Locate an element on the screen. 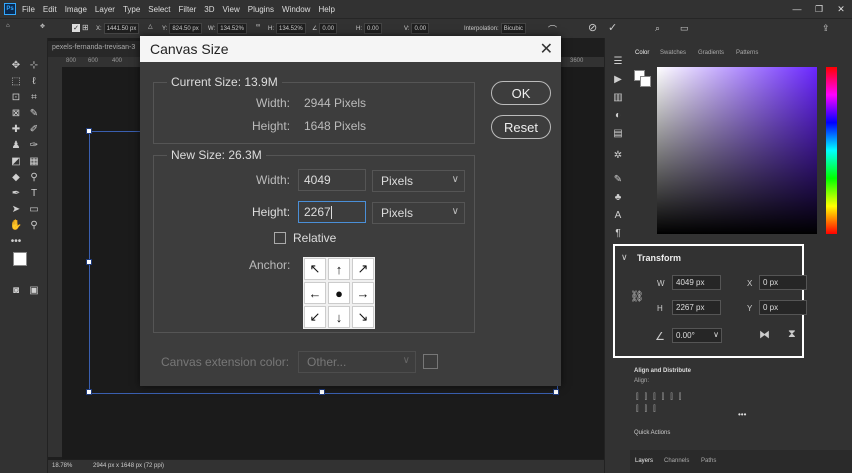 The image size is (852, 473). reset-button: Reset is located at coordinates (521, 127).